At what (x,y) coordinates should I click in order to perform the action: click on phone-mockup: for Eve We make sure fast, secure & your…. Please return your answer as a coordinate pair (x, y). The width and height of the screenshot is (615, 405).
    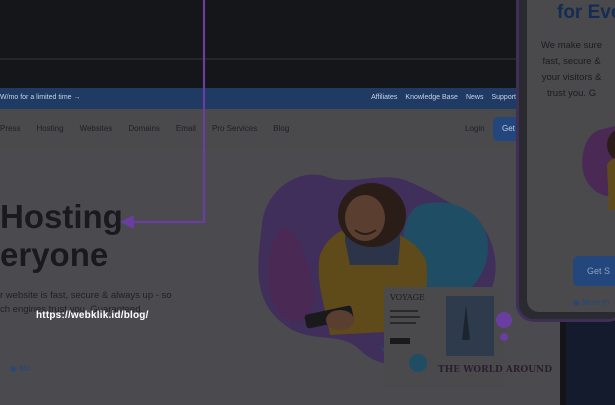
    Looking at the image, I should click on (565, 161).